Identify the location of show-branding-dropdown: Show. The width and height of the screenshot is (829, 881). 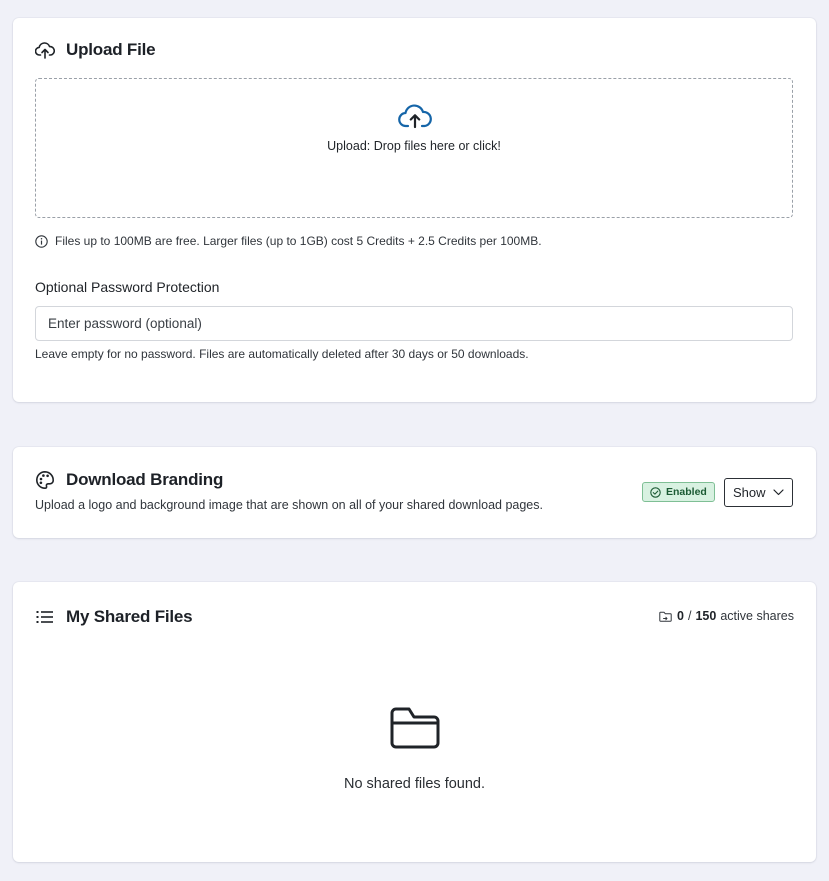
(758, 492).